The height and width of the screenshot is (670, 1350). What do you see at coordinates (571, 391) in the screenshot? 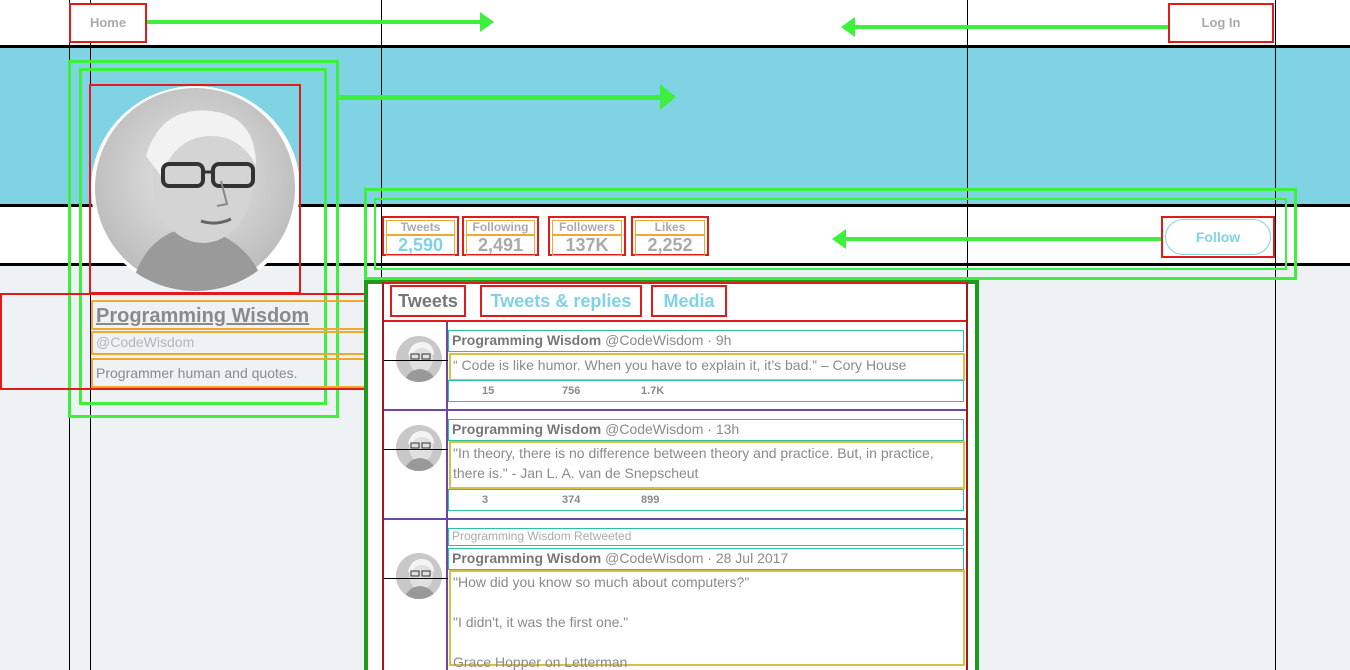
I see `retweet-count: 756` at bounding box center [571, 391].